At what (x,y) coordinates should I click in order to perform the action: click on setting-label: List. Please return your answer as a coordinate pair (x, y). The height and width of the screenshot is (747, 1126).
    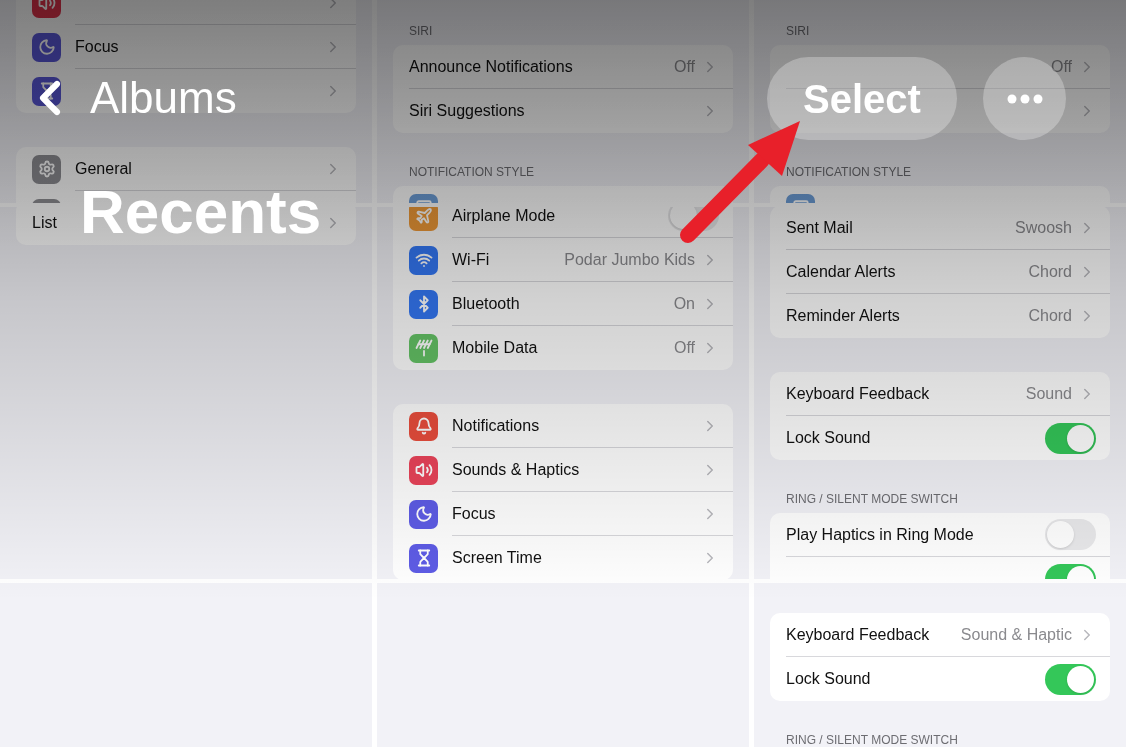
    Looking at the image, I should click on (44, 223).